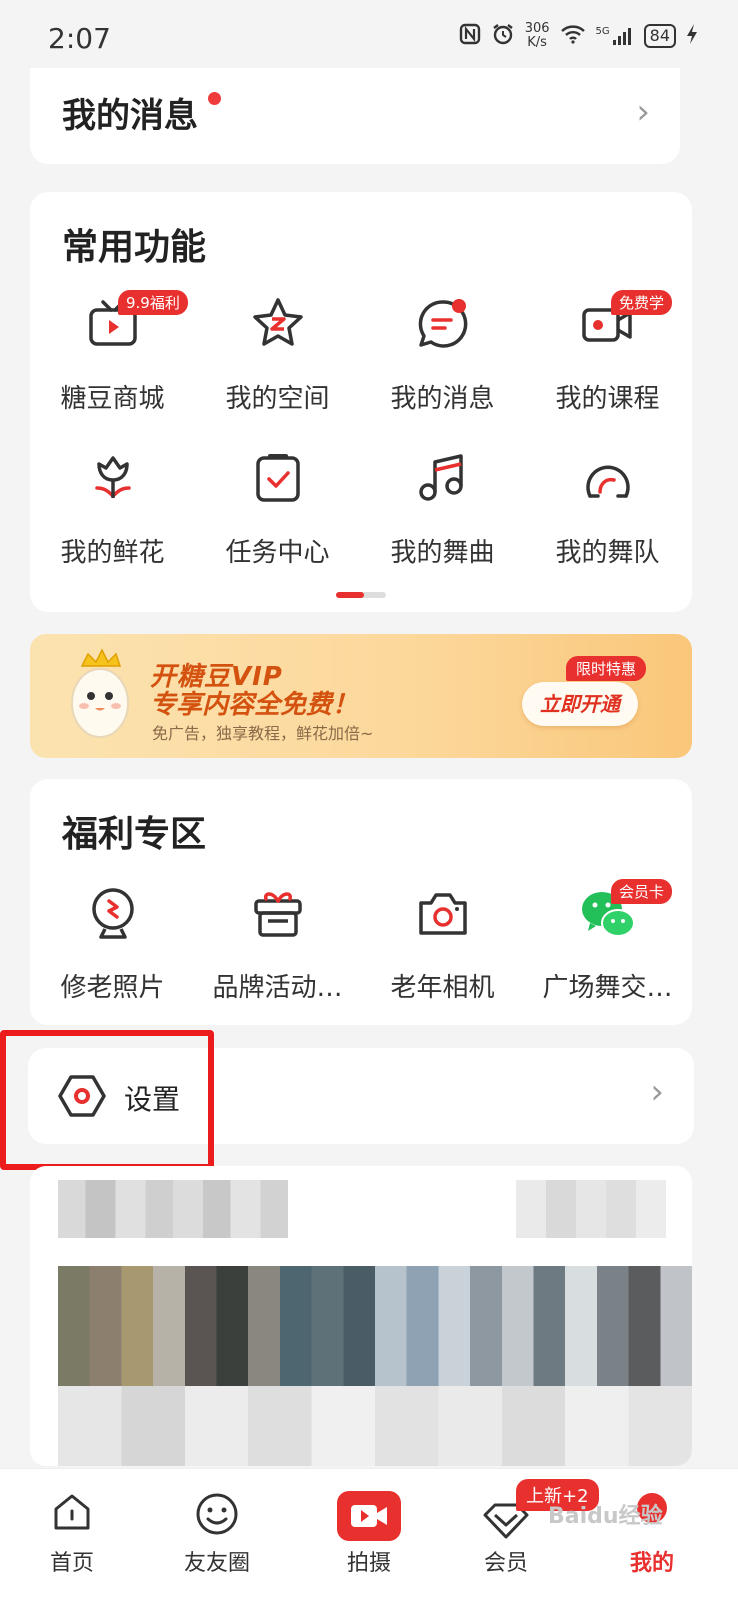 The image size is (738, 1601). Describe the element at coordinates (112, 399) in the screenshot. I see `feature-label: 糖豆商城` at that location.